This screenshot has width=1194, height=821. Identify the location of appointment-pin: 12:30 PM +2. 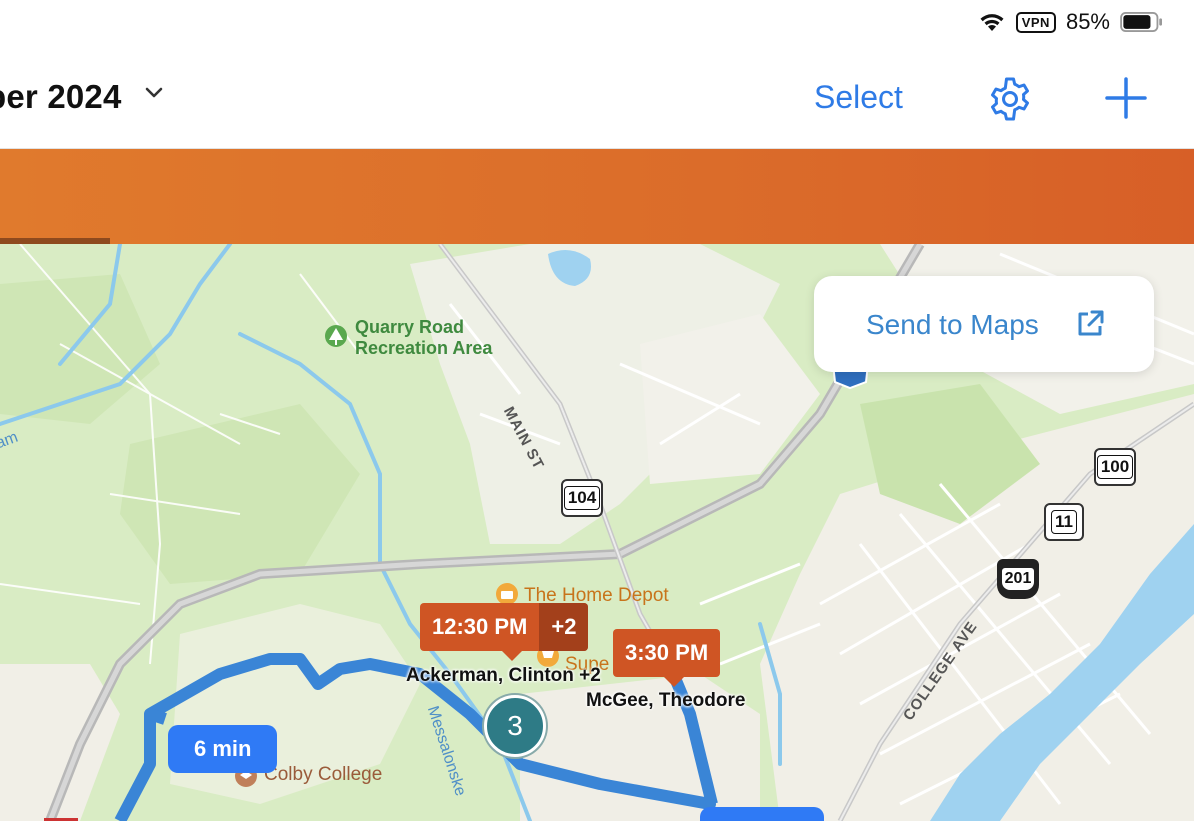
(504, 627).